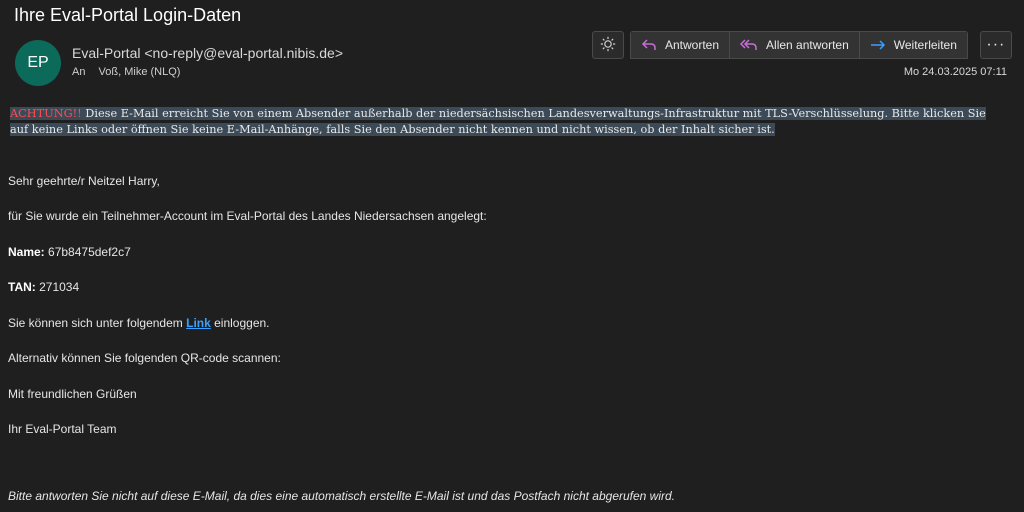  Describe the element at coordinates (140, 72) in the screenshot. I see `recipient-name: Voß, Mike (NLQ)` at that location.